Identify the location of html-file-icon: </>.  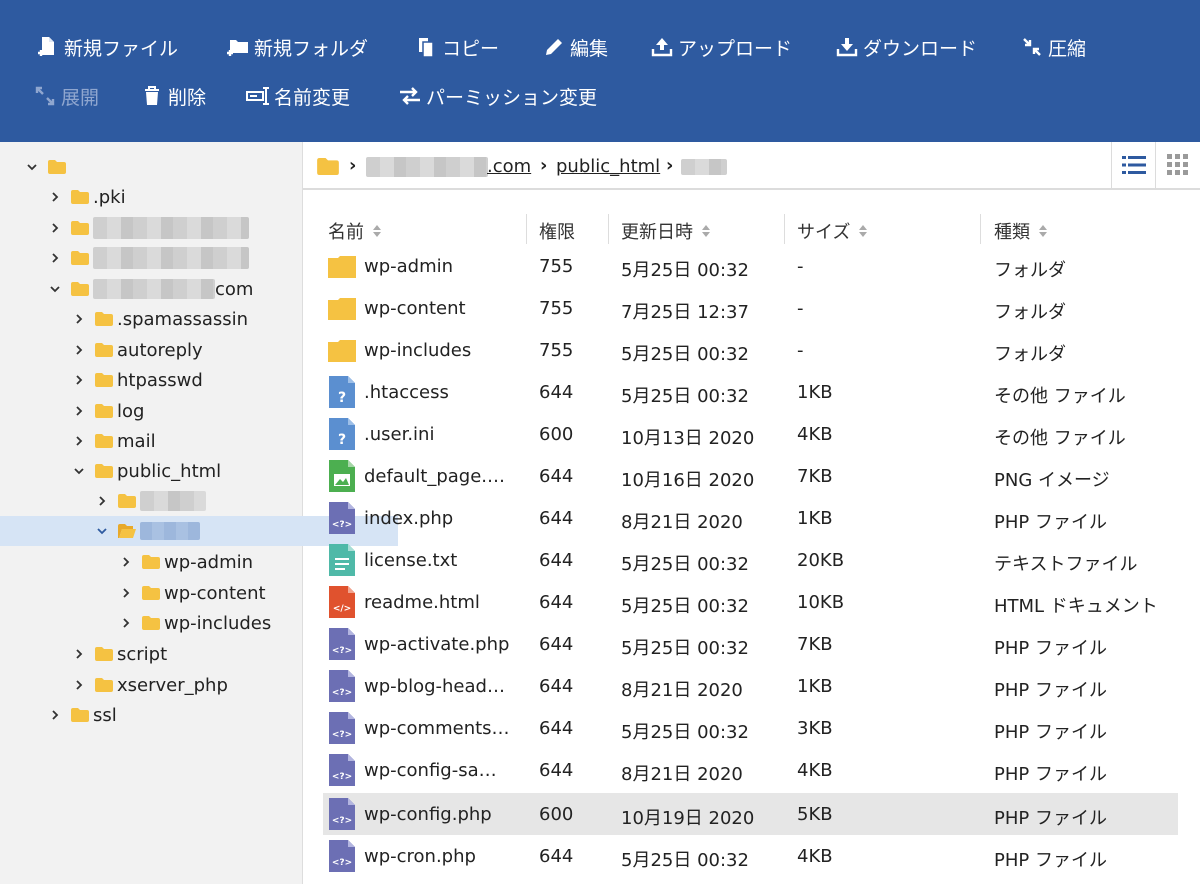
(342, 602).